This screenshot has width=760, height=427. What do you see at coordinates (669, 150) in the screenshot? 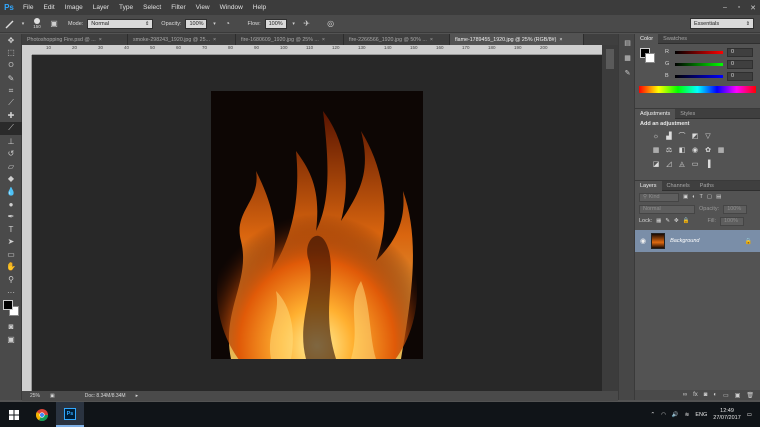
I see `color-balance-icon: ⚖` at bounding box center [669, 150].